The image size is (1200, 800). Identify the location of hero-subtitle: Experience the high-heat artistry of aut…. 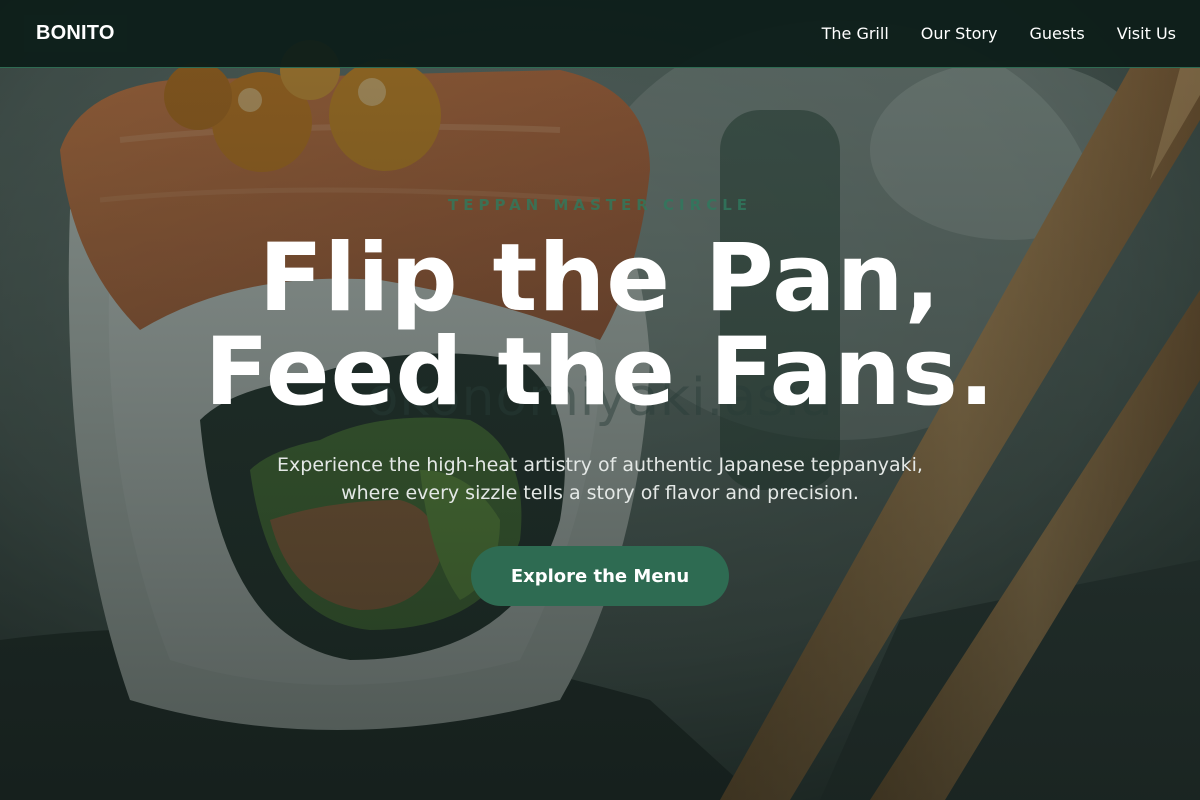
(600, 479).